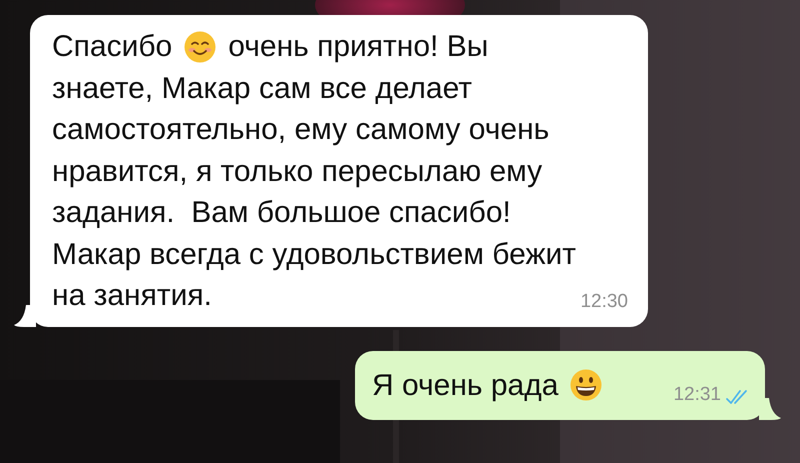 This screenshot has width=800, height=463. What do you see at coordinates (281, 213) in the screenshot?
I see `message-text: задания. Вам большое спасибо!` at bounding box center [281, 213].